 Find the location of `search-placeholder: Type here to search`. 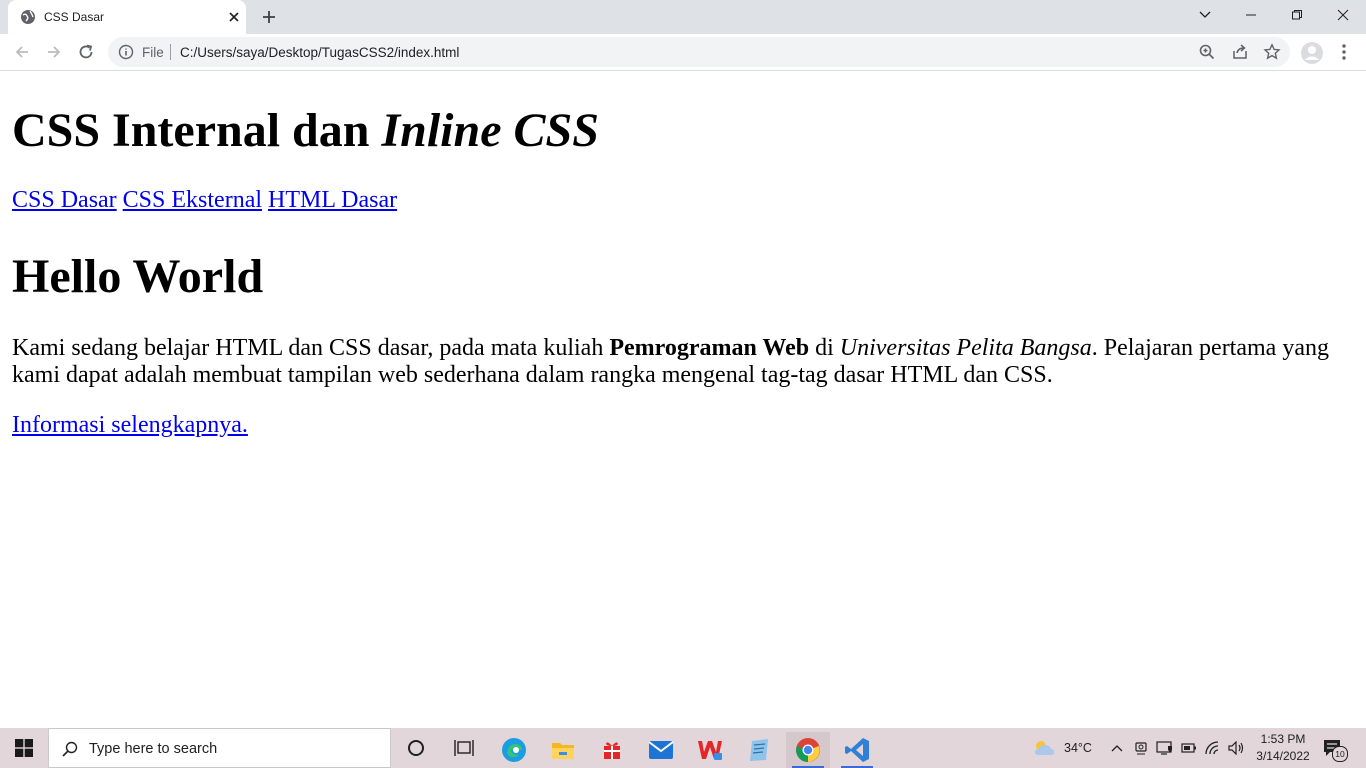

search-placeholder: Type here to search is located at coordinates (153, 749).